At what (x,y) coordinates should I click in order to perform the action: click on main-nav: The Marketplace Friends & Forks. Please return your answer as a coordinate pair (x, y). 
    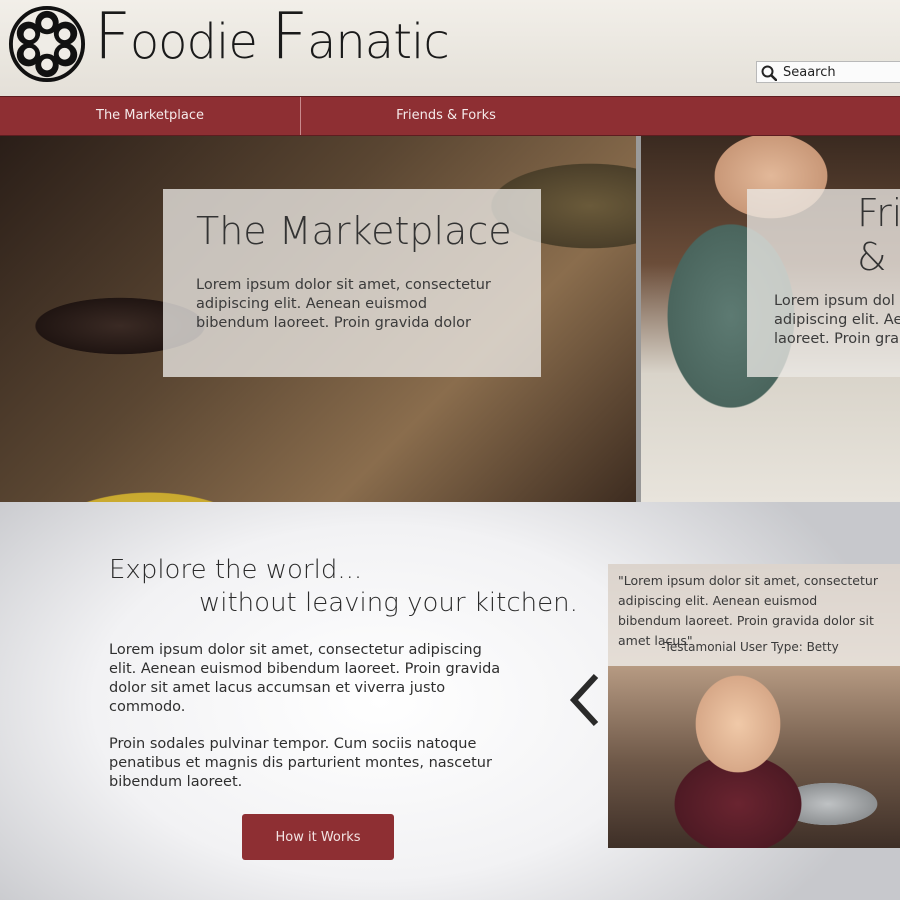
    Looking at the image, I should click on (450, 116).